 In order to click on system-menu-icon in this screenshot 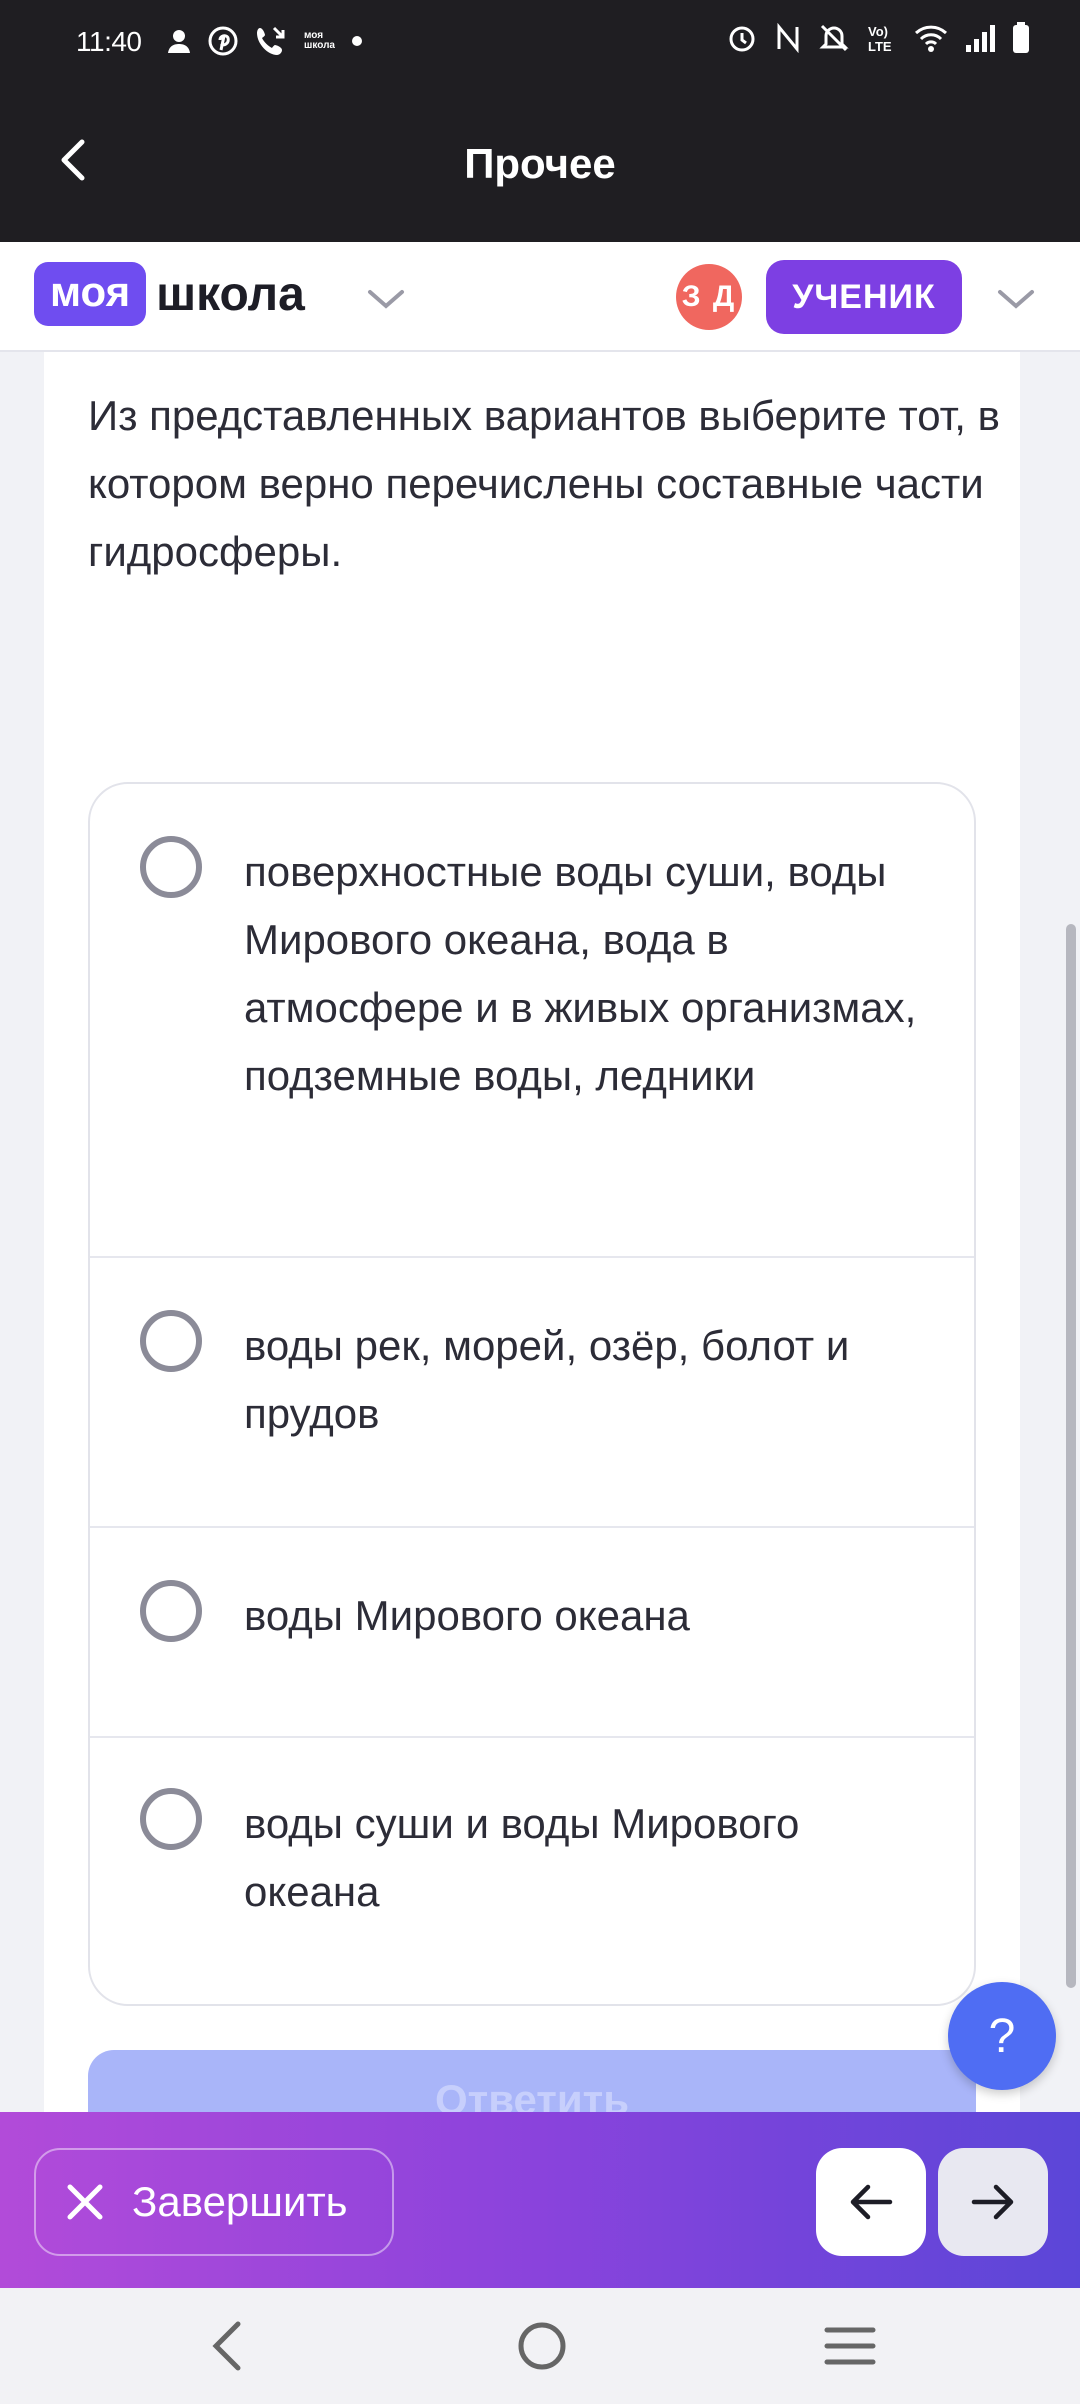, I will do `click(850, 2346)`.